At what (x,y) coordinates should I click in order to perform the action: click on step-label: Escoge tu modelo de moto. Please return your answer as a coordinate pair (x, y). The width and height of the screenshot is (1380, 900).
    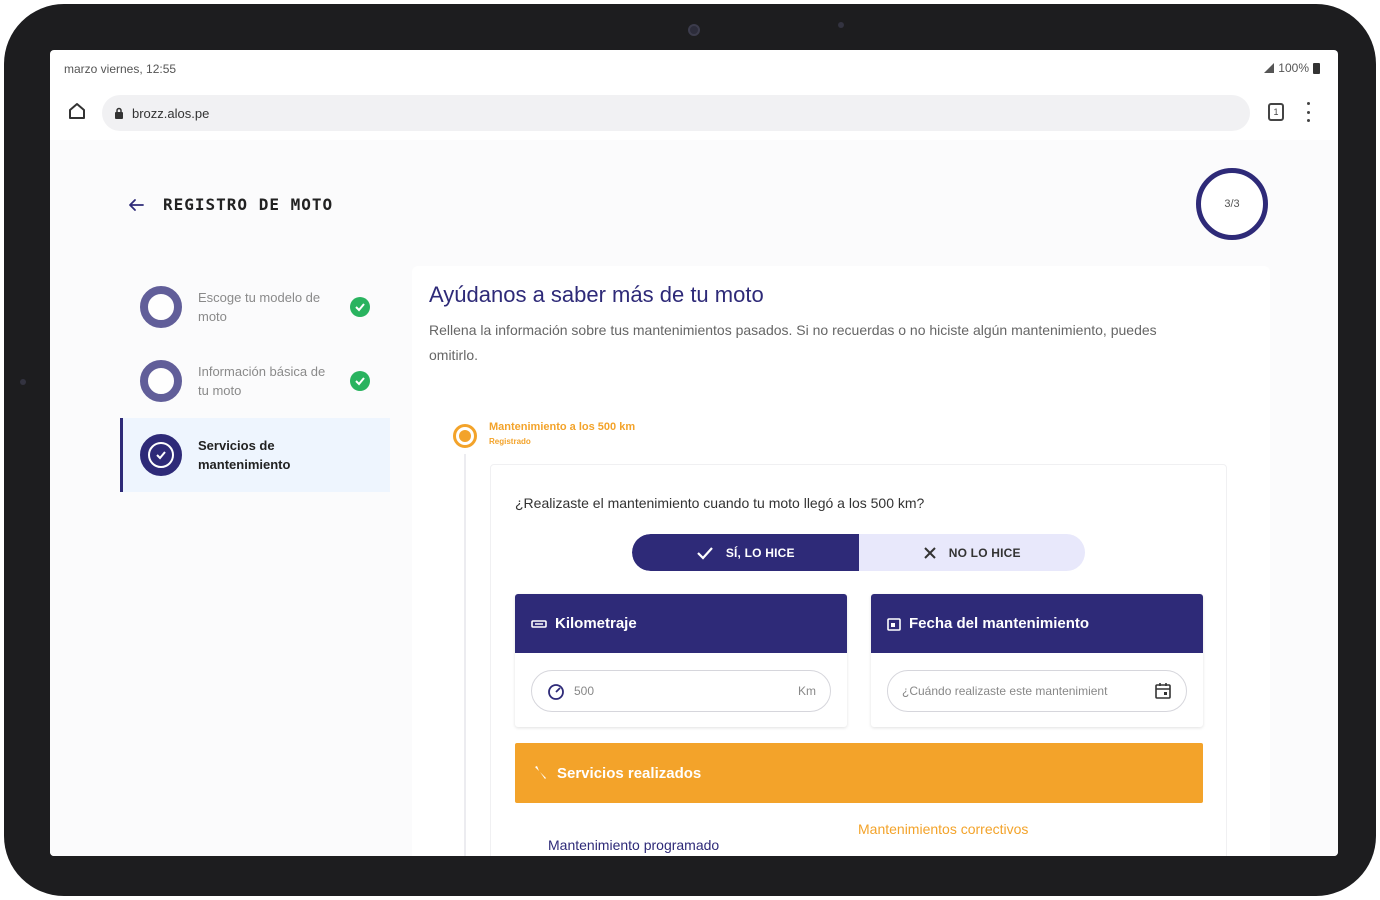
    Looking at the image, I should click on (259, 307).